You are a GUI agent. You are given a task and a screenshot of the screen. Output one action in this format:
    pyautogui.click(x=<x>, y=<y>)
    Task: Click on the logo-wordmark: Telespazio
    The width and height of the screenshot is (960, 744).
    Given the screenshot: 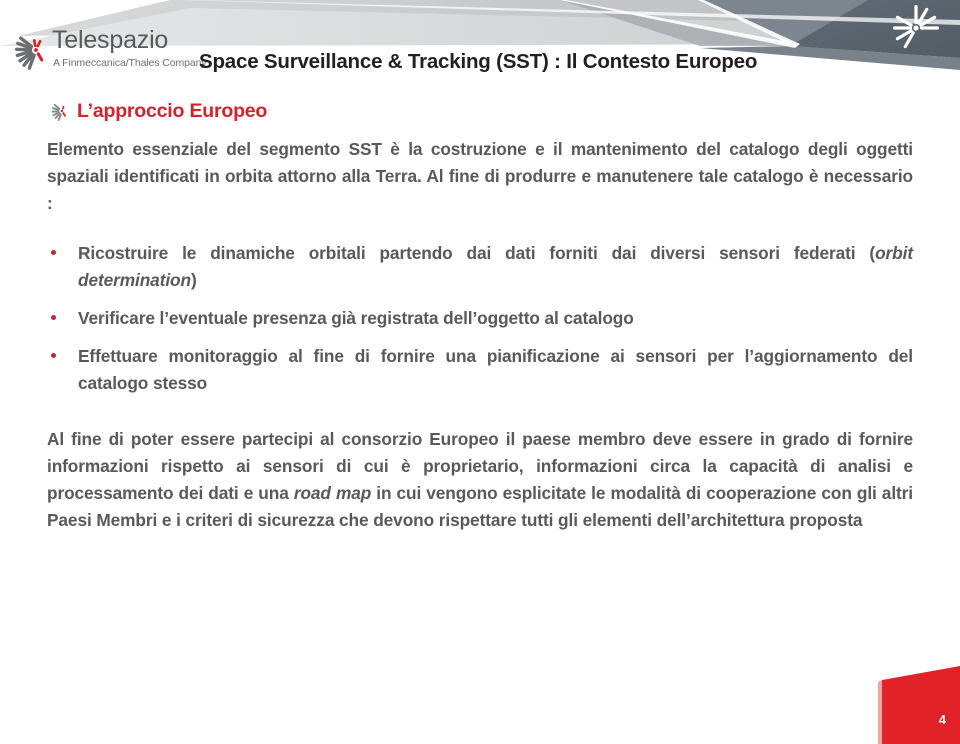 What is the action you would take?
    pyautogui.click(x=110, y=40)
    